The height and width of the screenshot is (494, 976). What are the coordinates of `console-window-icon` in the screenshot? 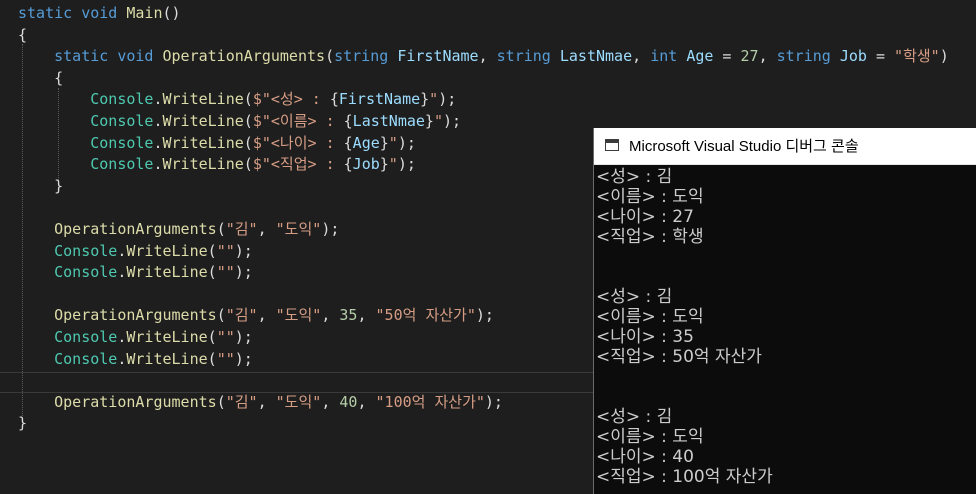 It's located at (612, 145).